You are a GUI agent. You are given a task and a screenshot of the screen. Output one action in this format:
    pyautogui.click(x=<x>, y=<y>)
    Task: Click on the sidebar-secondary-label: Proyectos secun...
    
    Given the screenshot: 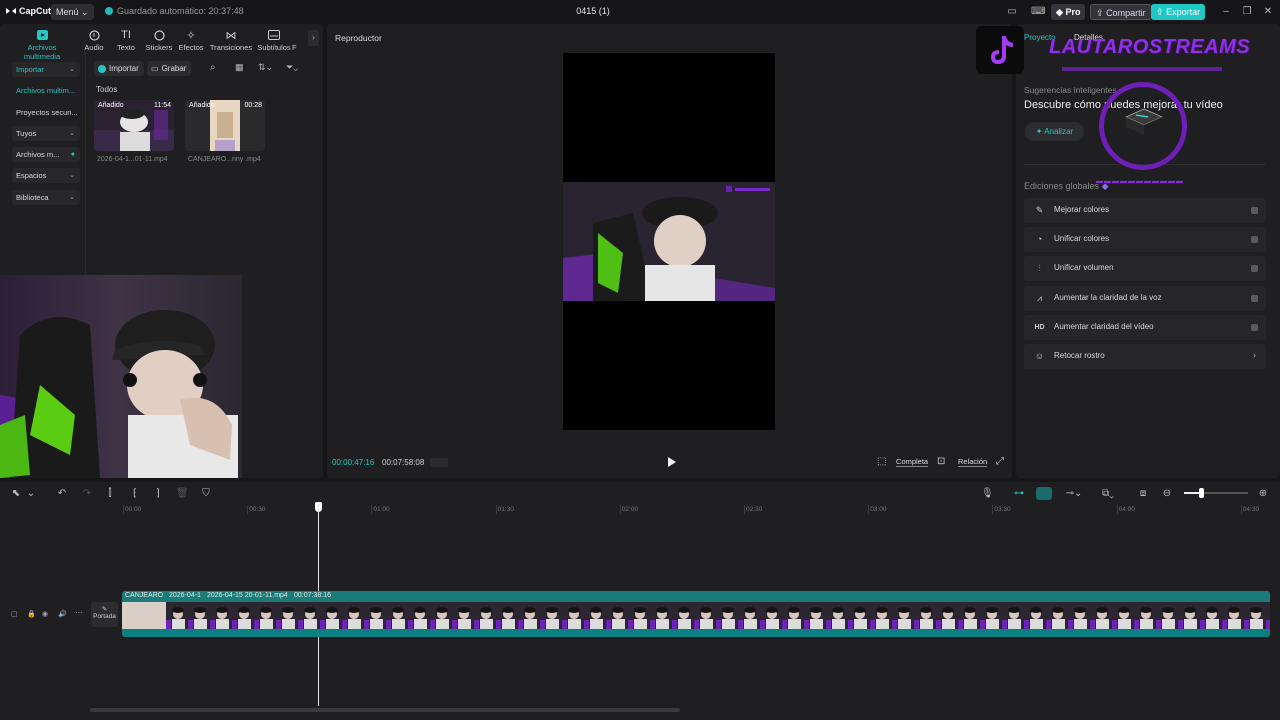 What is the action you would take?
    pyautogui.click(x=47, y=112)
    